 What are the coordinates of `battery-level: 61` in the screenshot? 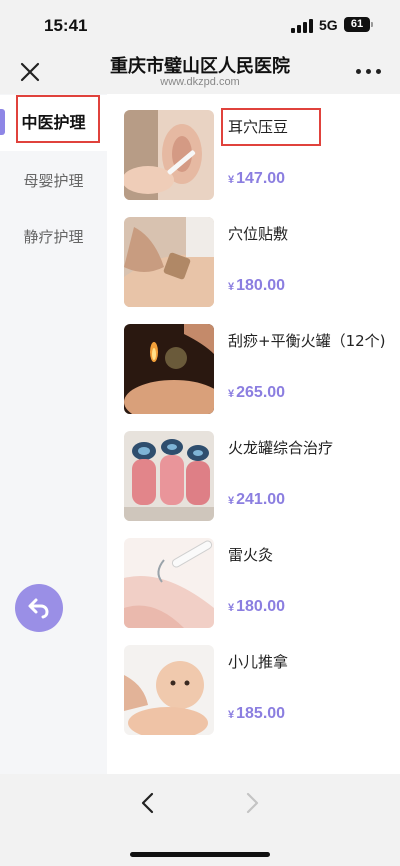 It's located at (357, 24).